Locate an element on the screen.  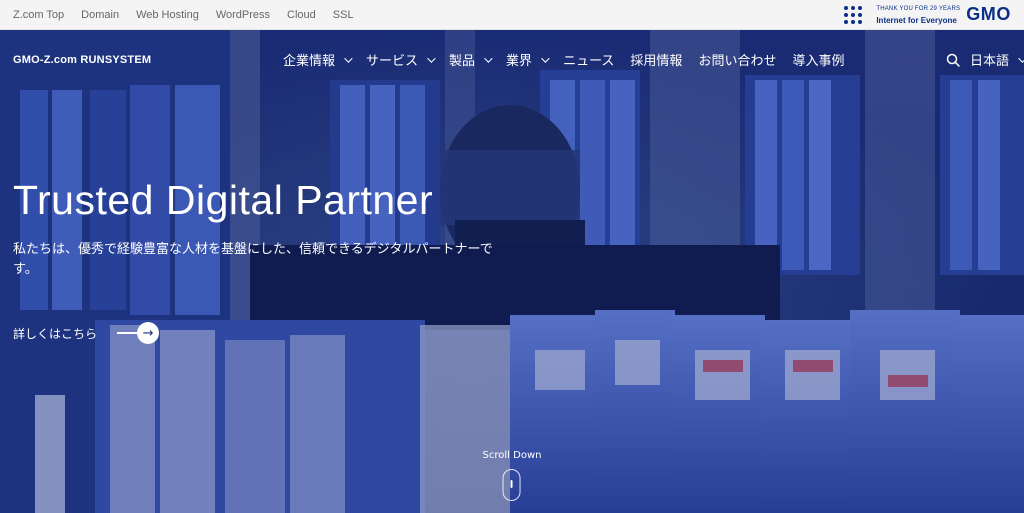
nav-item-products: 製品 is located at coordinates (471, 59).